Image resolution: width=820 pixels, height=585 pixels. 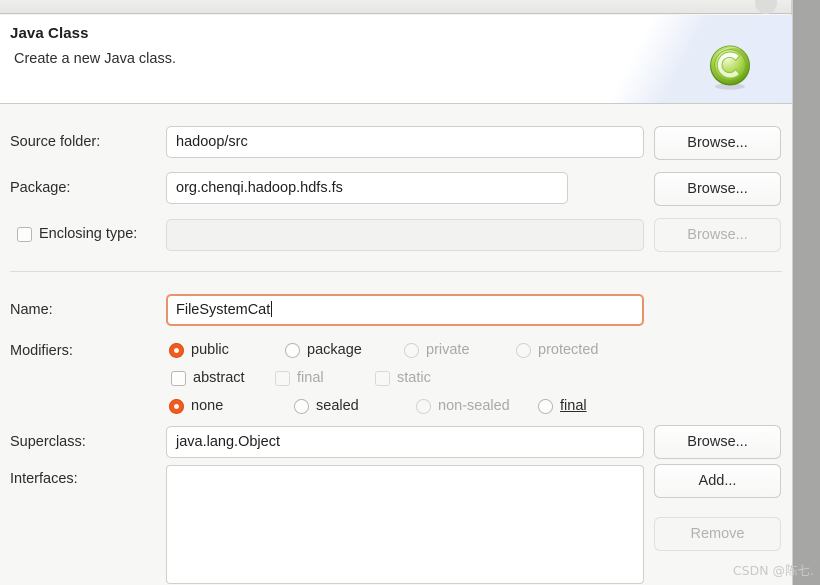 I want to click on modifier-check-abstract: abstract, so click(x=208, y=378).